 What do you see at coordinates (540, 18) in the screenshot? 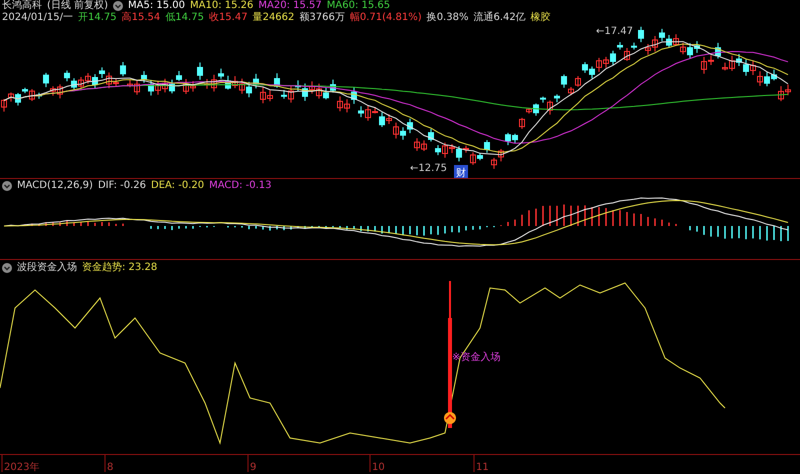
I see `quote-value: 橡胶` at bounding box center [540, 18].